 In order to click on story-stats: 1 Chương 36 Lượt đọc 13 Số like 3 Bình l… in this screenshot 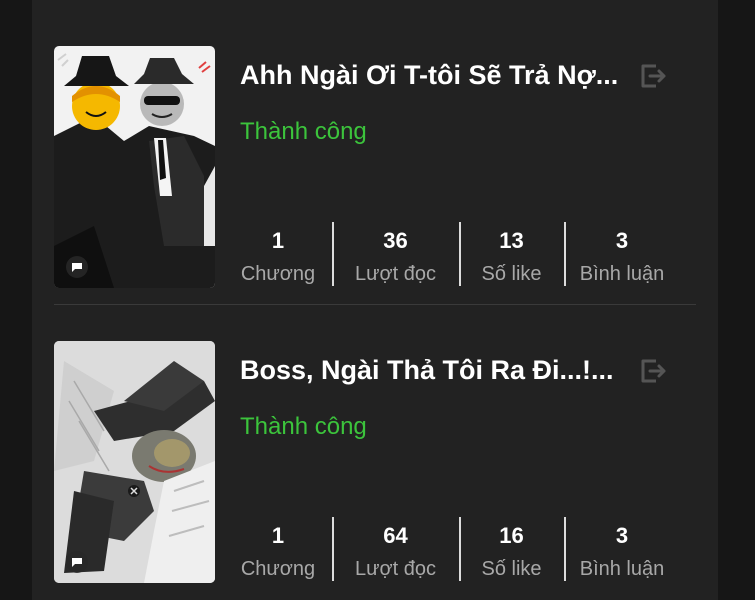, I will do `click(452, 253)`.